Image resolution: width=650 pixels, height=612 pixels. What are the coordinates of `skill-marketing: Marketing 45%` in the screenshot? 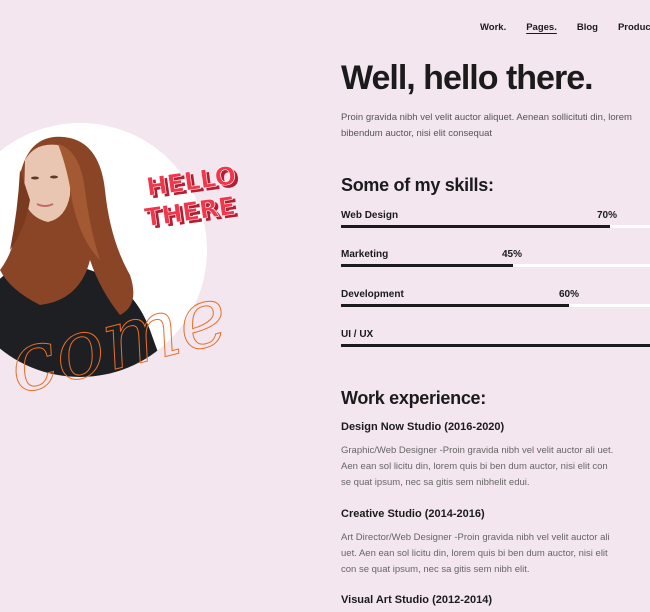 It's located at (495, 259).